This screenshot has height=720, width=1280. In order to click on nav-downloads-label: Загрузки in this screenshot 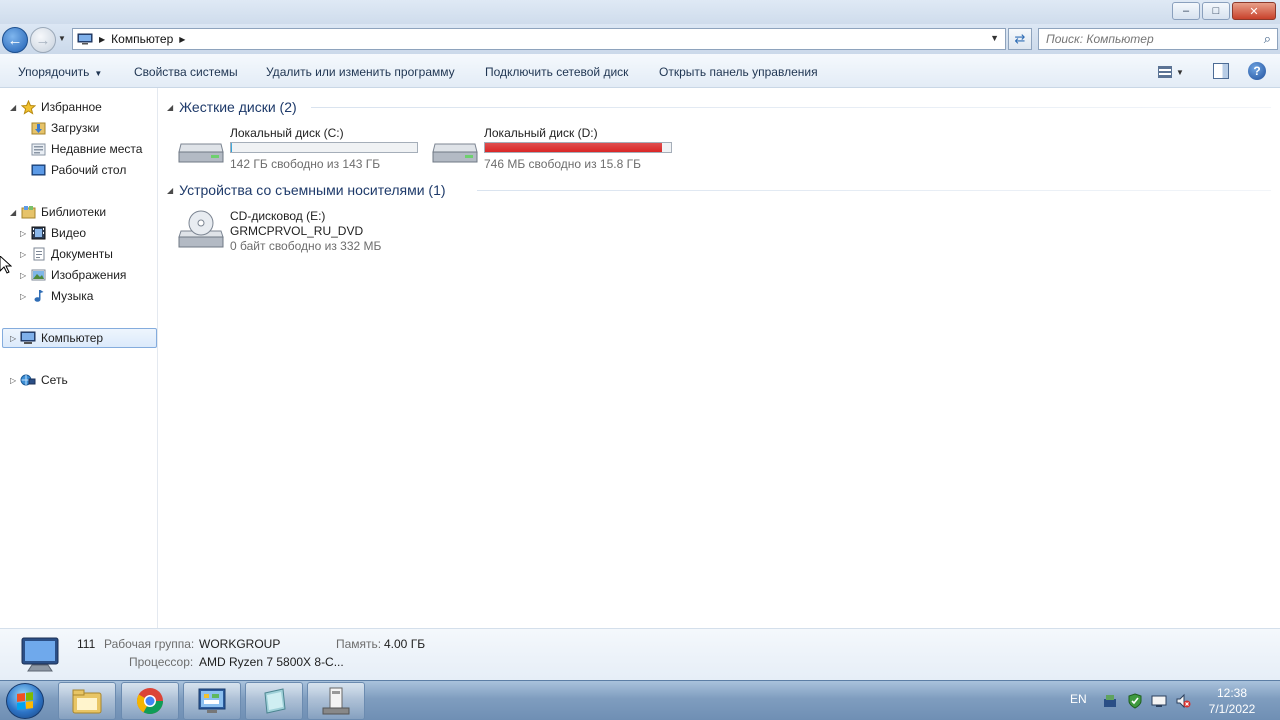, I will do `click(75, 128)`.